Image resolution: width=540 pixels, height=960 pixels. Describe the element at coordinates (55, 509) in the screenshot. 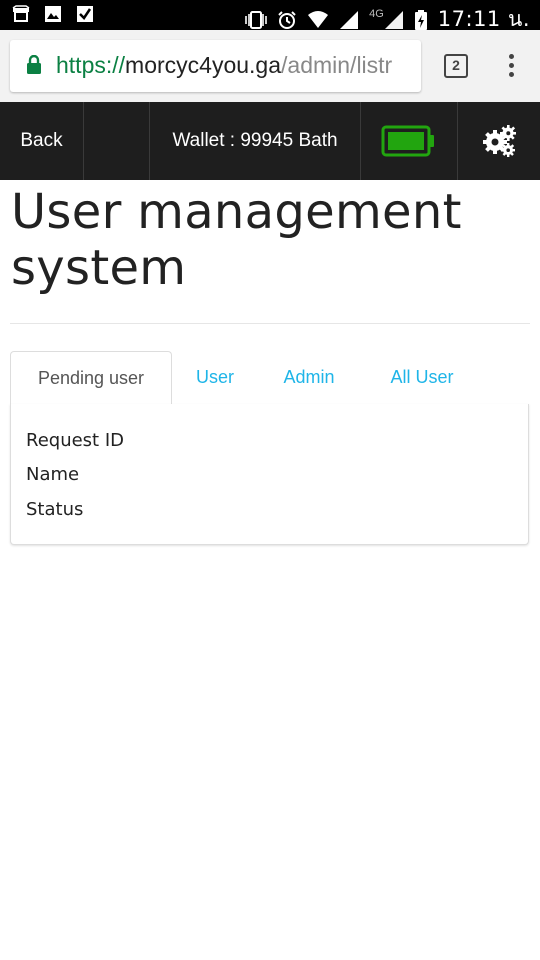

I see `field-status: Status` at that location.